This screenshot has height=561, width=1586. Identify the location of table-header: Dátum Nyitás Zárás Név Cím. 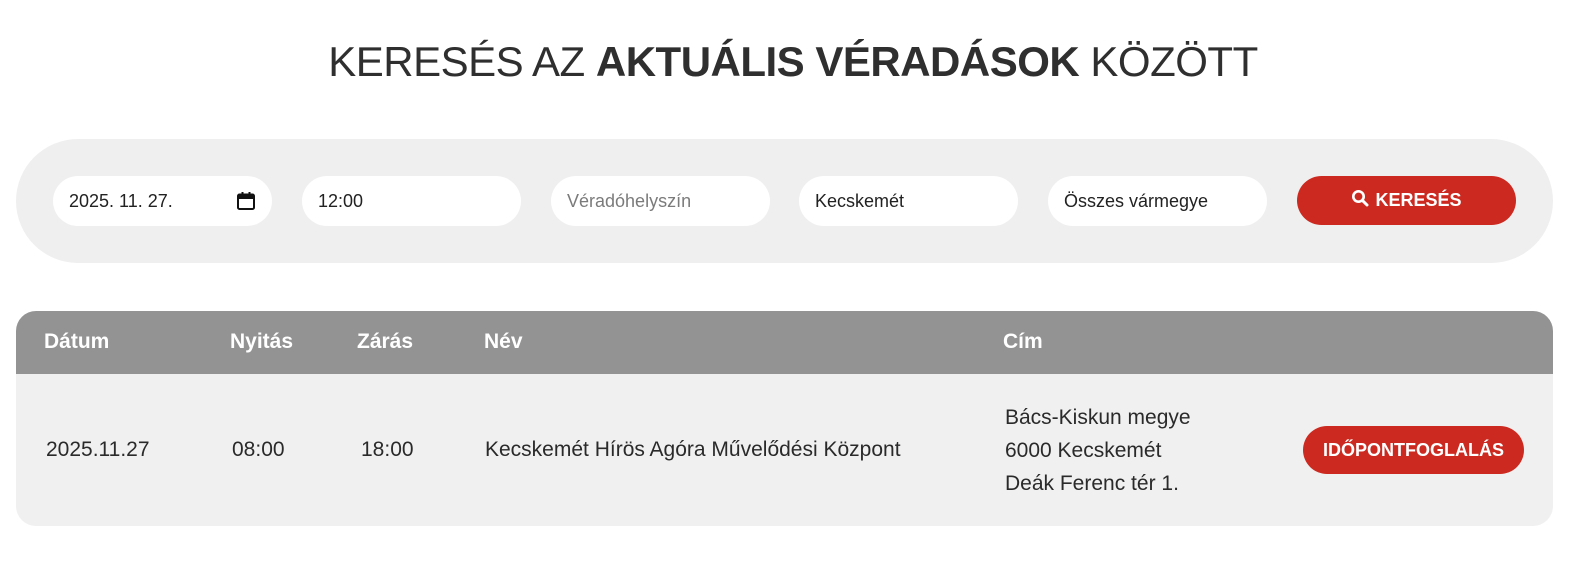
(784, 342).